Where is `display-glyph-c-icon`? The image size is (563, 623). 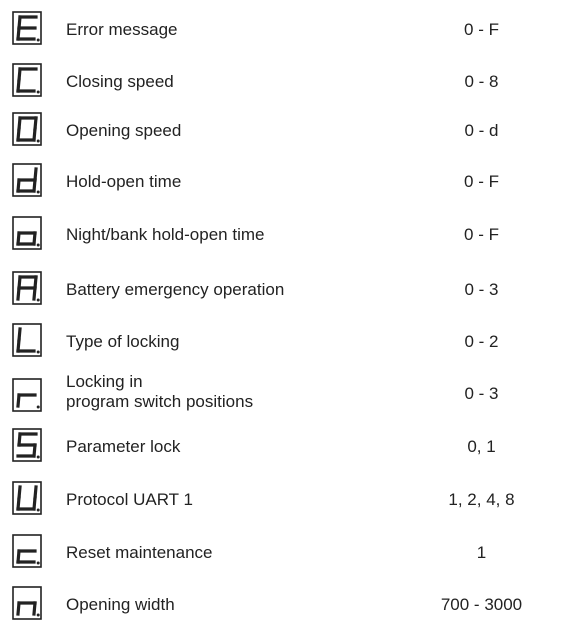
display-glyph-c-icon is located at coordinates (27, 80).